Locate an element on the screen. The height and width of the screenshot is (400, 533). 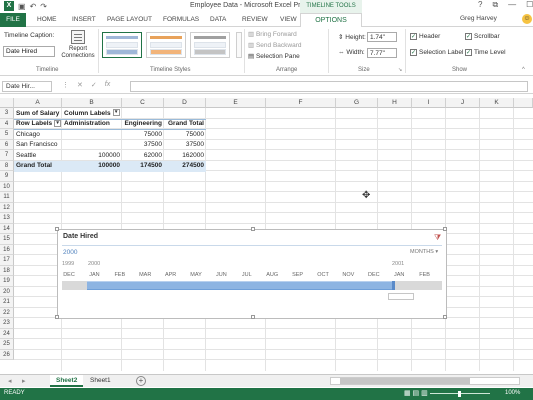
height-input: 1.74" is located at coordinates (382, 37).